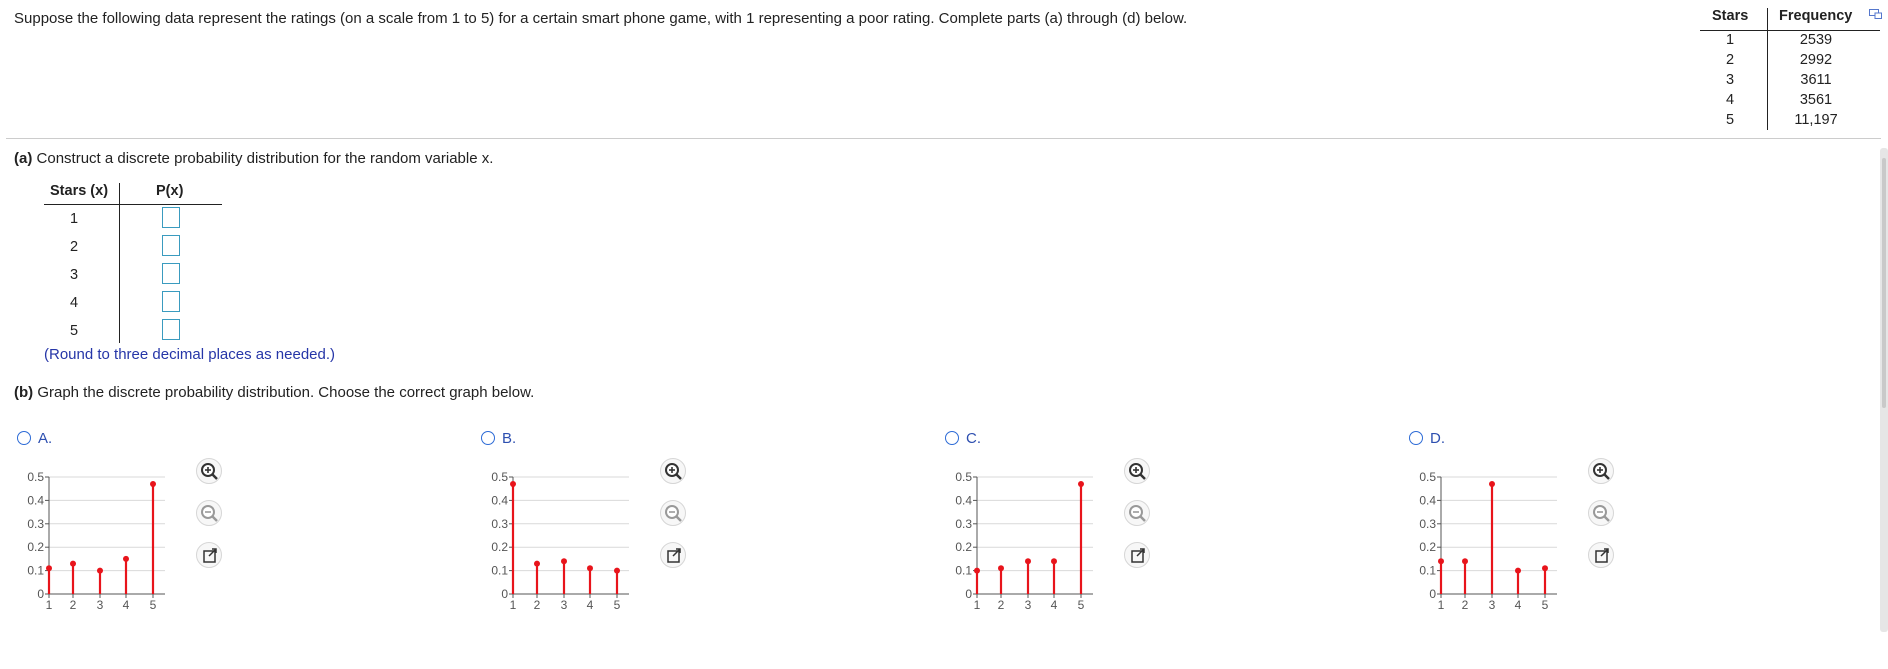 The height and width of the screenshot is (669, 1888). I want to click on stars-header: Stars, so click(1730, 16).